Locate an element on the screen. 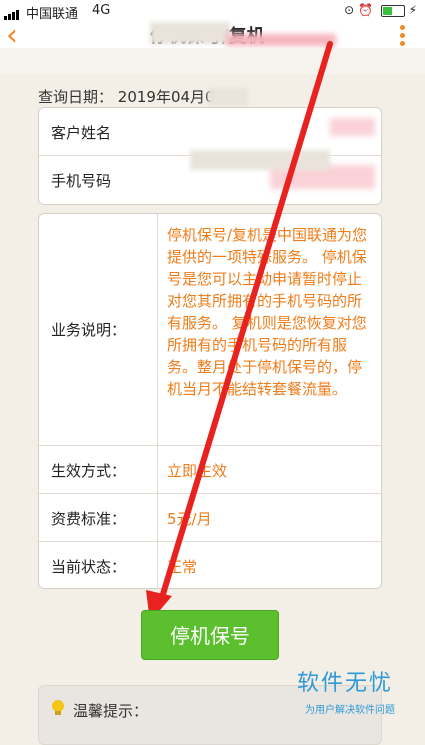  effect-method-label: 生效方式： is located at coordinates (89, 471).